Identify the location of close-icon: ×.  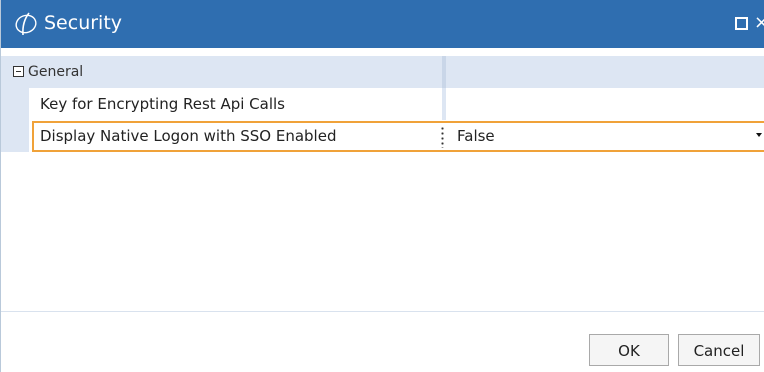
(759, 23).